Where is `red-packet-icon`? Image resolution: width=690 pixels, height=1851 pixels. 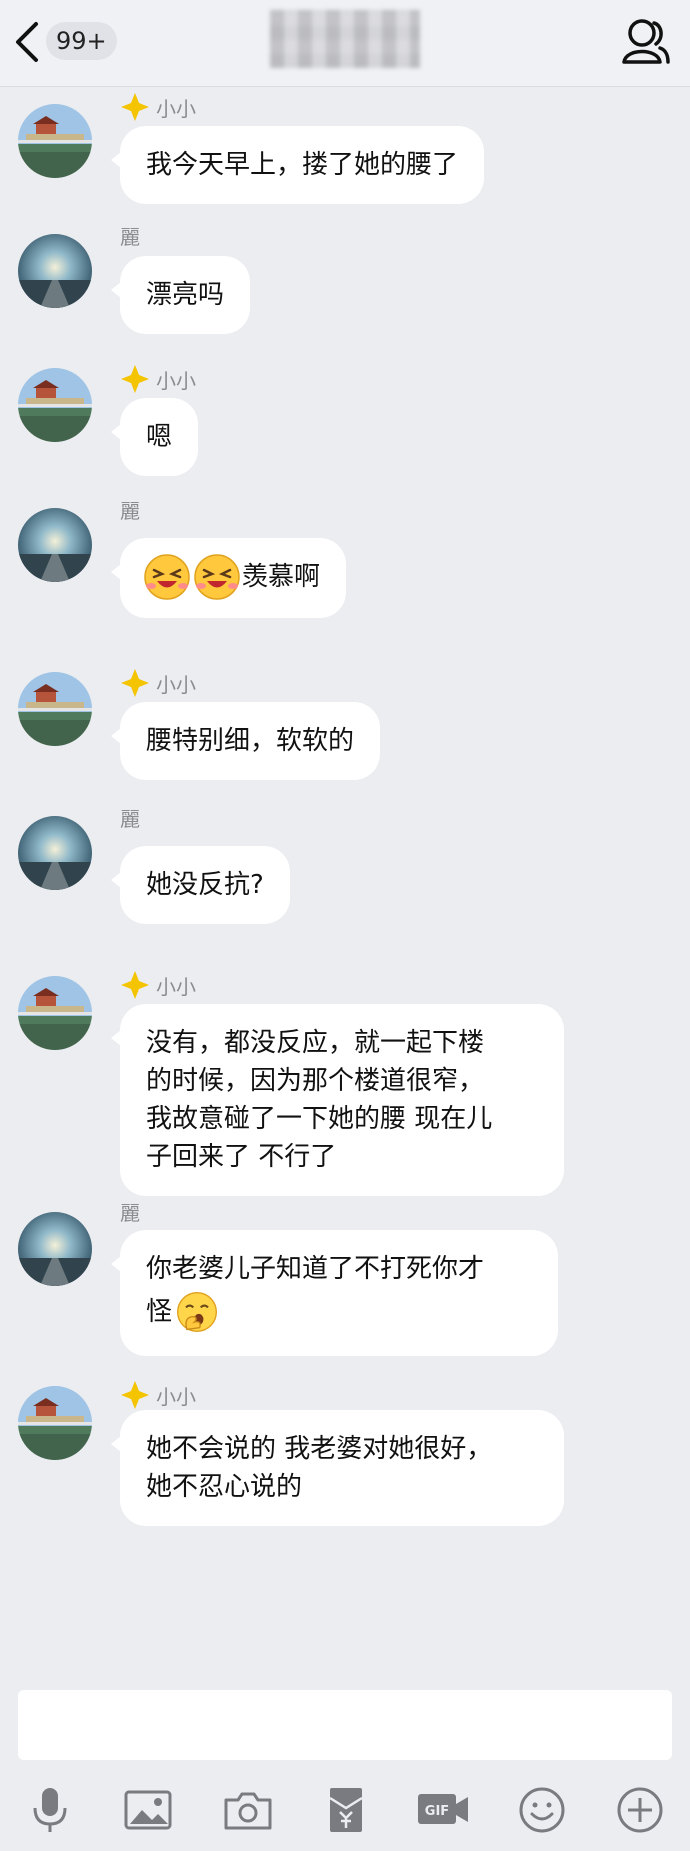 red-packet-icon is located at coordinates (346, 1810).